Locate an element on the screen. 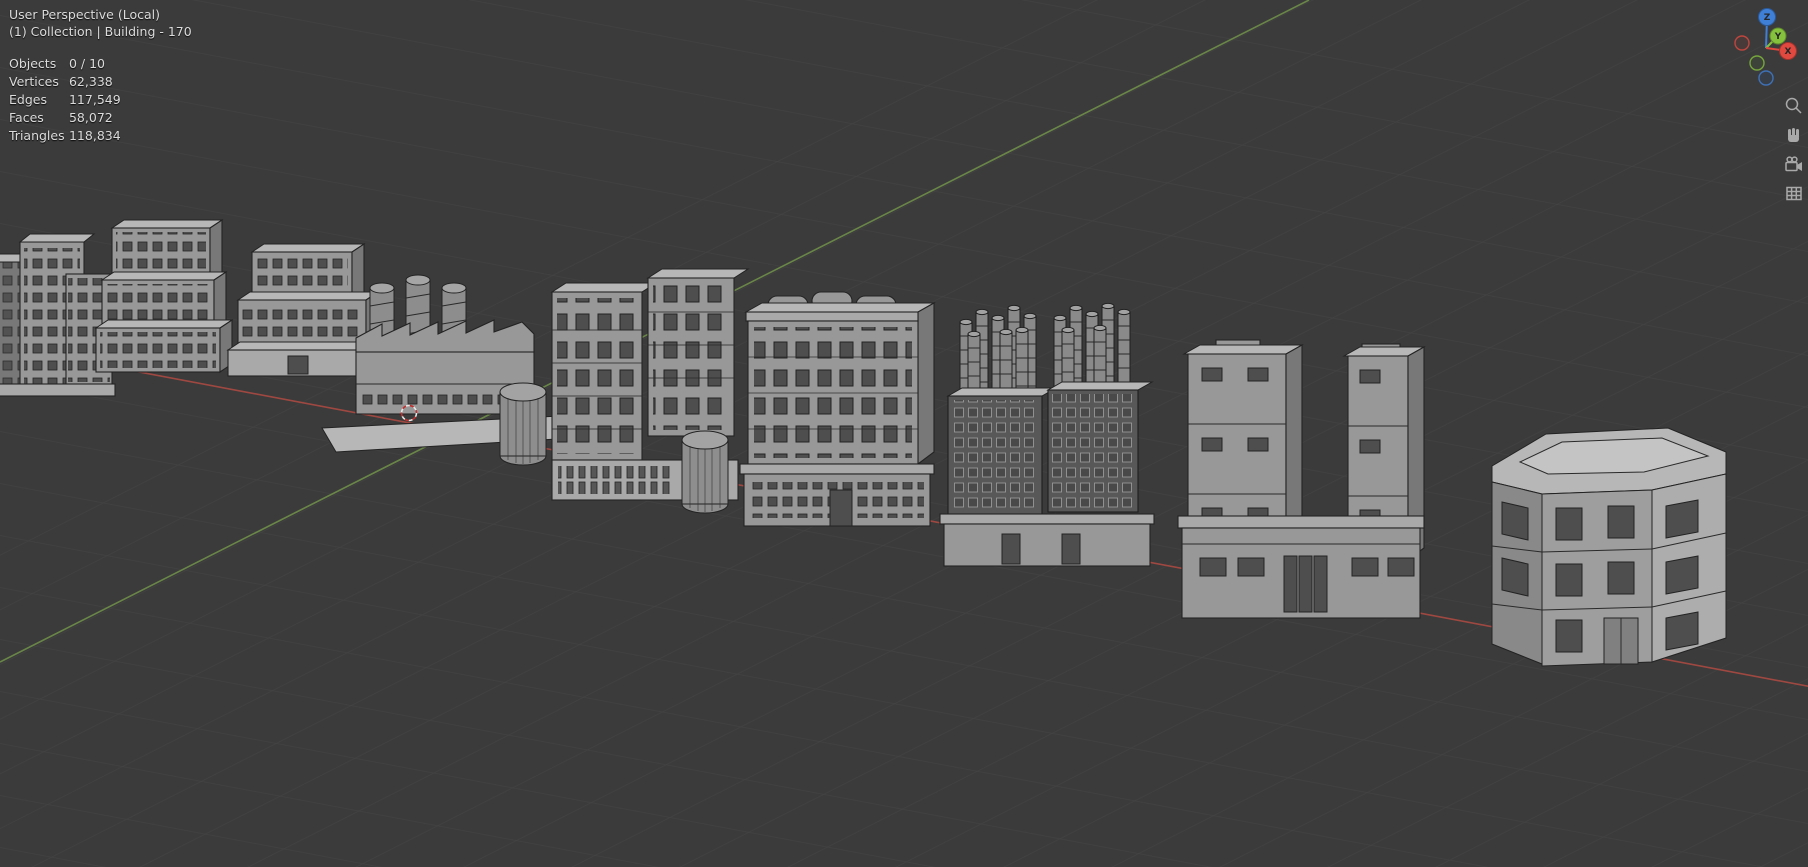 The width and height of the screenshot is (1808, 867). gizmo-axis-z-positive: Z is located at coordinates (1767, 17).